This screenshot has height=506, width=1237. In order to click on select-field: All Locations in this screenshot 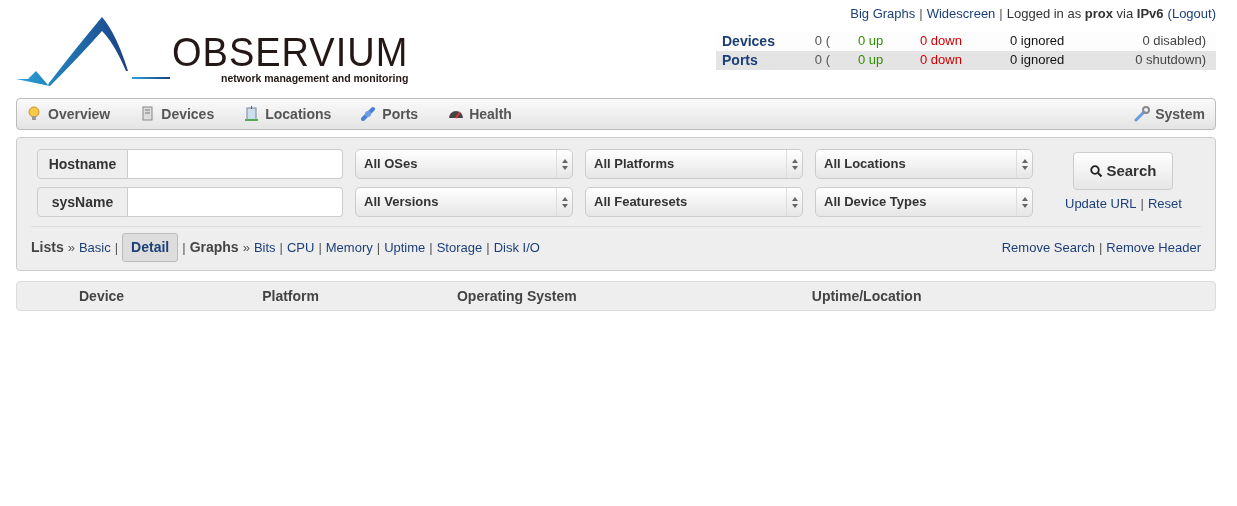, I will do `click(924, 164)`.